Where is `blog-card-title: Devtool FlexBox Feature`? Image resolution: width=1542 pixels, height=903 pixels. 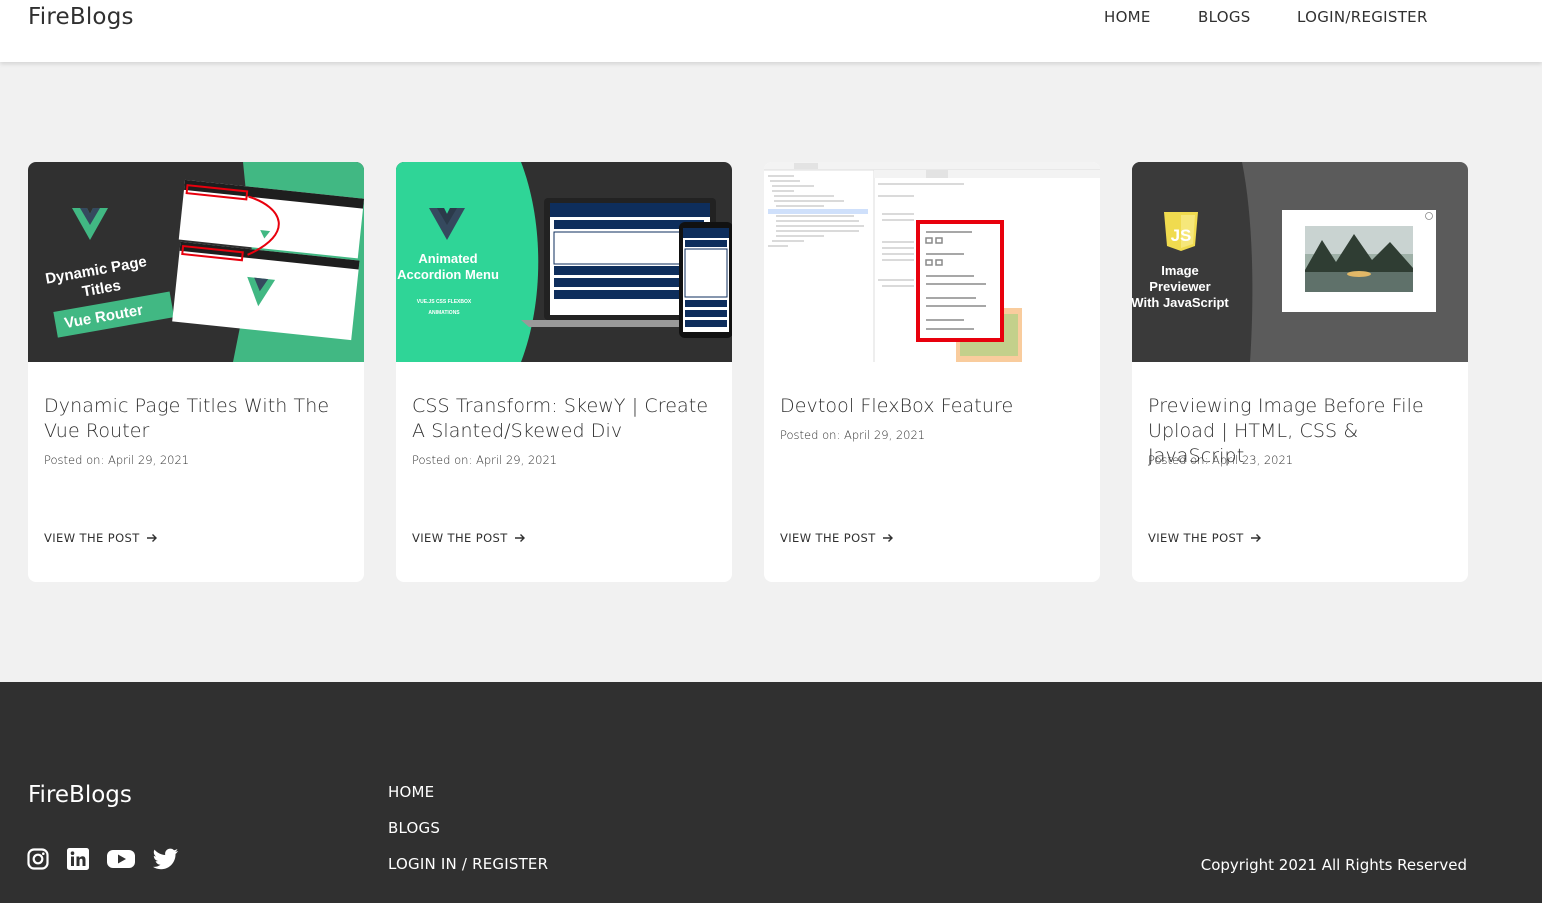 blog-card-title: Devtool FlexBox Feature is located at coordinates (930, 406).